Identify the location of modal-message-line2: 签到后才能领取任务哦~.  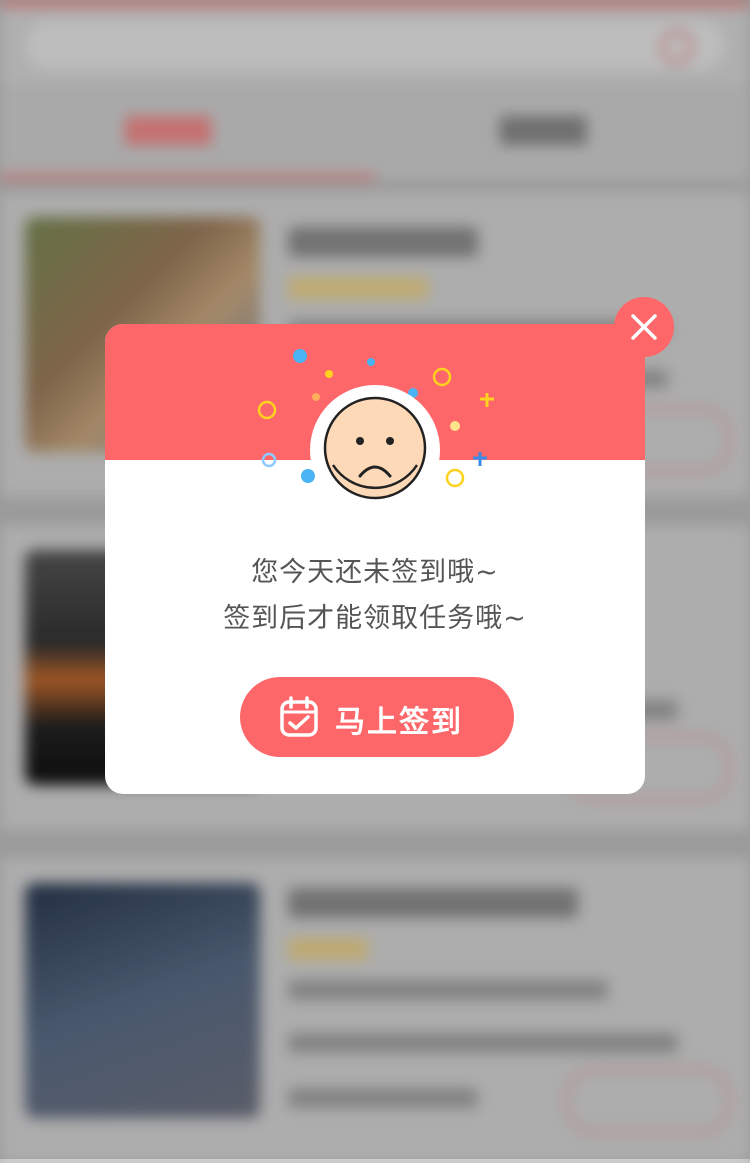
(375, 618).